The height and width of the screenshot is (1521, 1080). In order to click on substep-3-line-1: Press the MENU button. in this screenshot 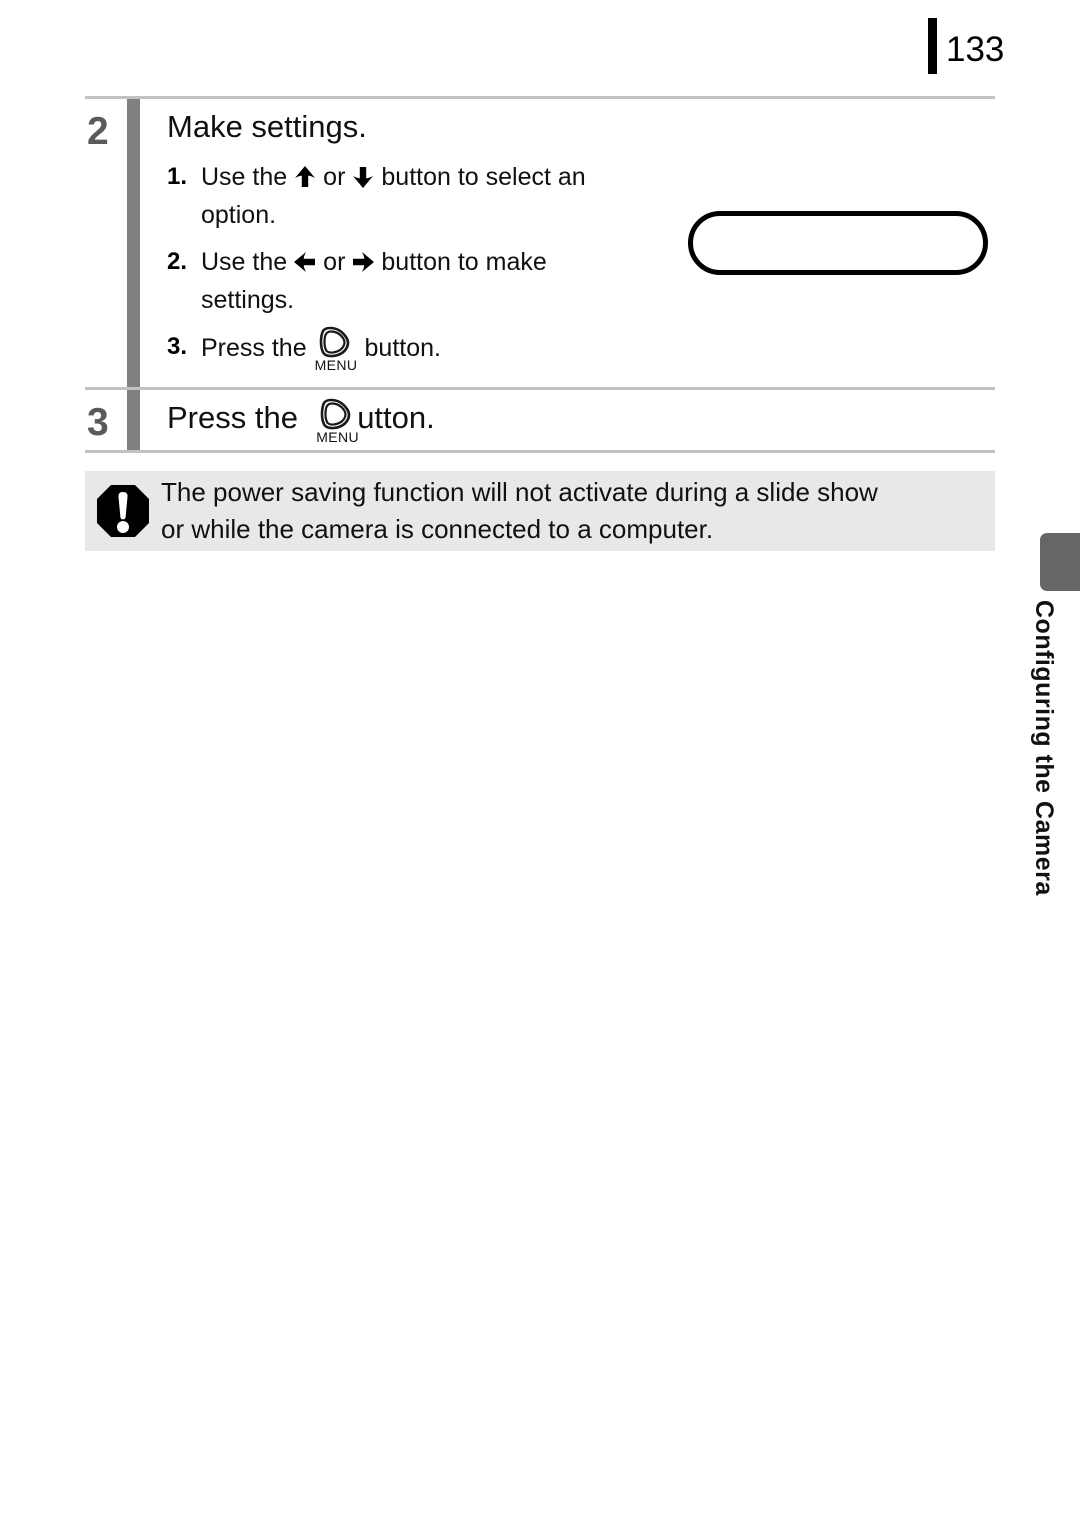, I will do `click(598, 349)`.